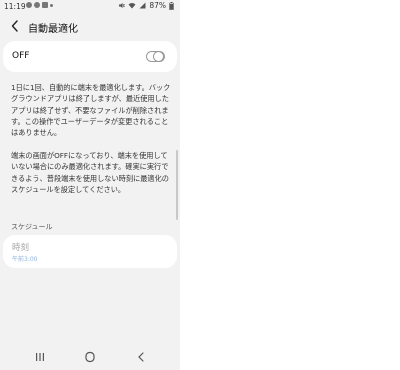 This screenshot has height=370, width=400. Describe the element at coordinates (25, 259) in the screenshot. I see `schedule-time-value: 午前3:00` at that location.